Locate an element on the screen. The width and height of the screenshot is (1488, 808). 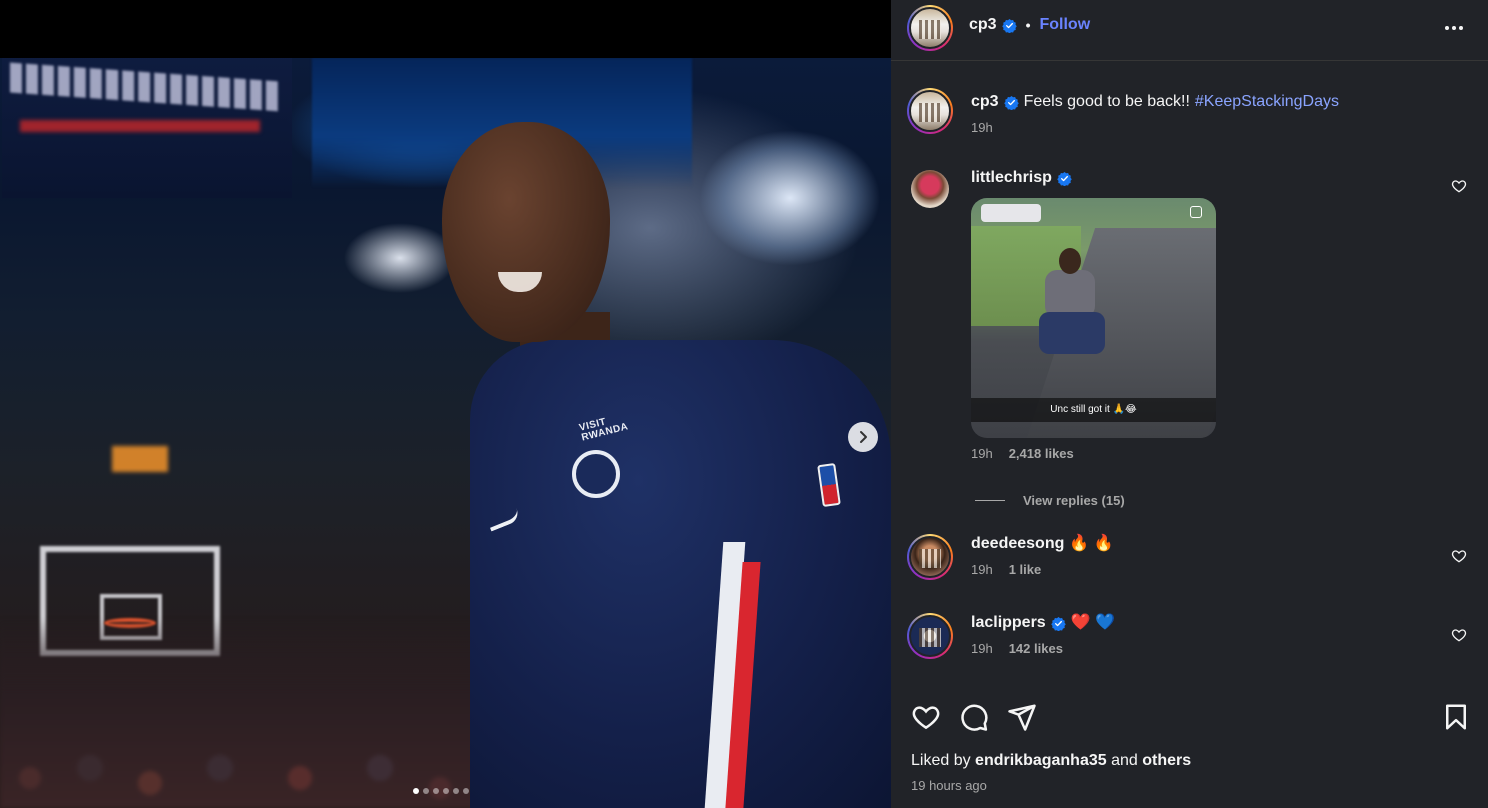
comment-likes: 1 like is located at coordinates (1025, 569).